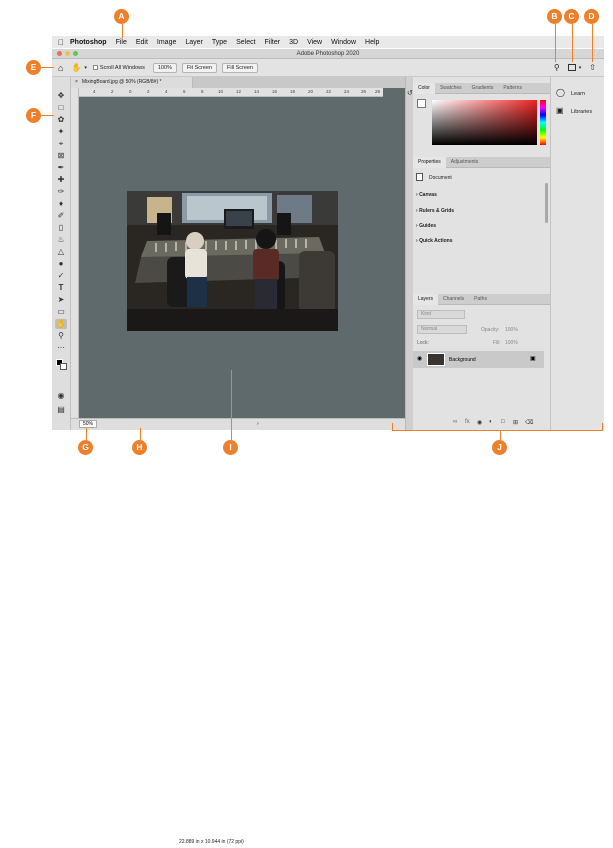  Describe the element at coordinates (529, 422) in the screenshot. I see `delete-layer-icon: ⌫` at that location.